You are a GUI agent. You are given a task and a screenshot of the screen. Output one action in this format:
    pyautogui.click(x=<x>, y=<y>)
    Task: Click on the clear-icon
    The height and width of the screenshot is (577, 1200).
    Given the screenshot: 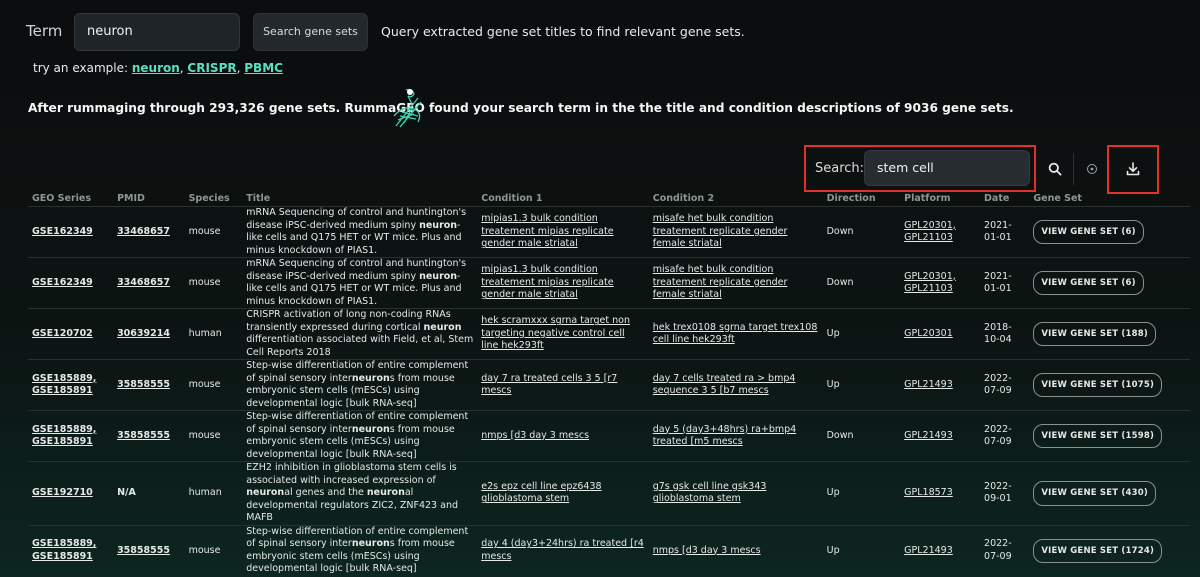 What is the action you would take?
    pyautogui.click(x=1092, y=169)
    